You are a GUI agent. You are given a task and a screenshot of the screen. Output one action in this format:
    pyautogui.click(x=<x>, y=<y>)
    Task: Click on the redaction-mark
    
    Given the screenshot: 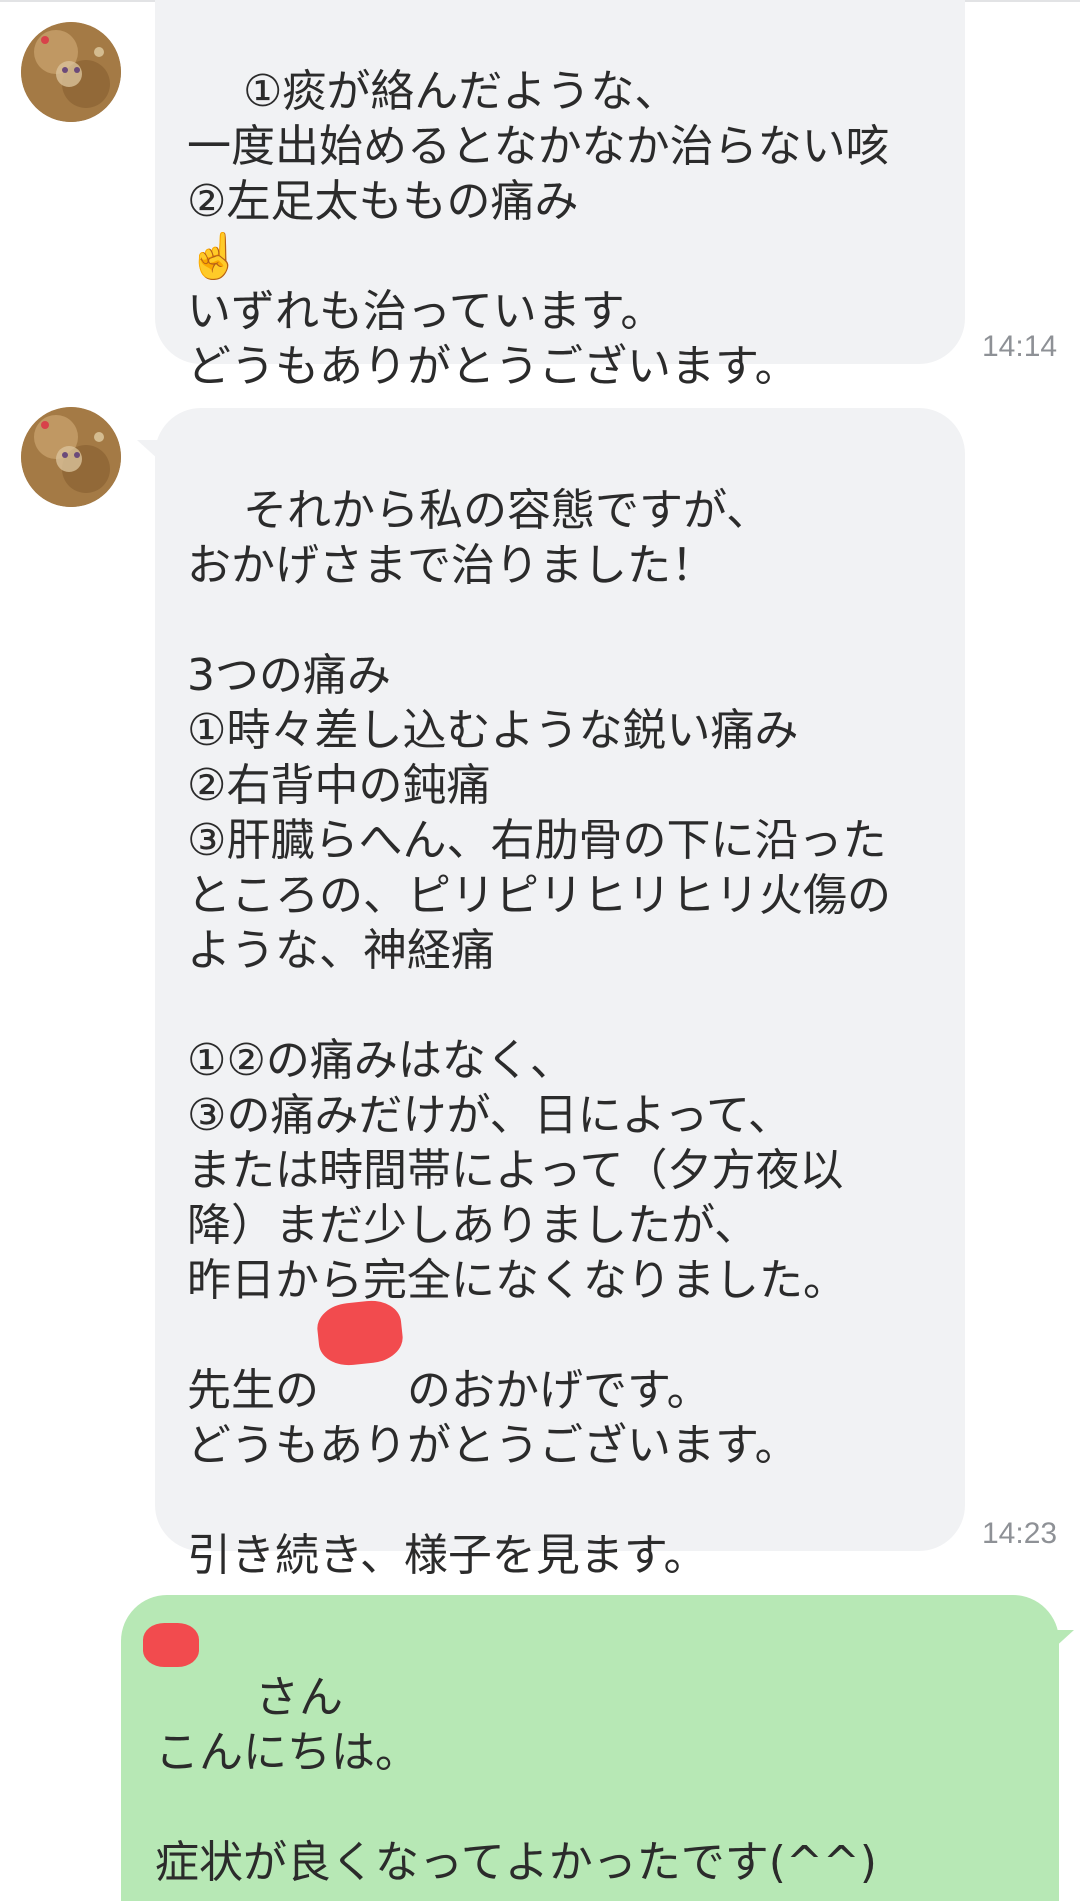 What is the action you would take?
    pyautogui.click(x=171, y=1645)
    